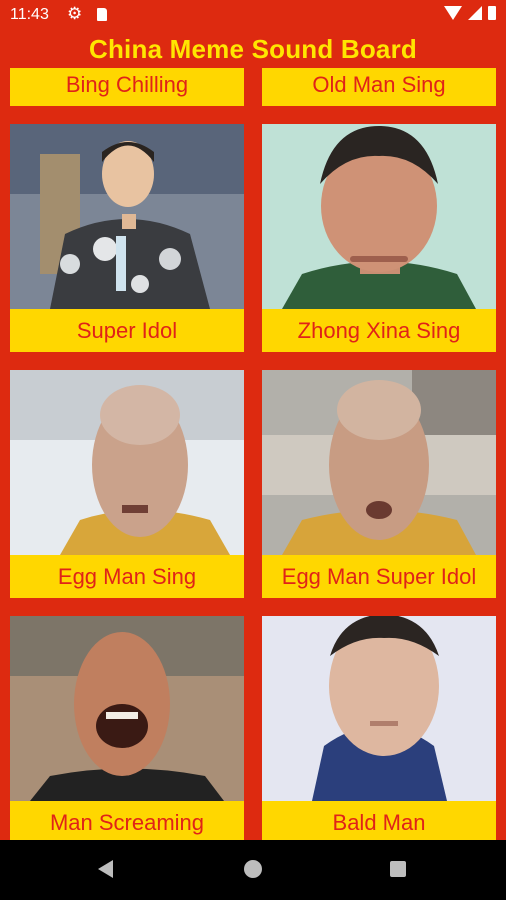 The image size is (506, 900). Describe the element at coordinates (253, 49) in the screenshot. I see `app-title: China Meme Sound Board` at that location.